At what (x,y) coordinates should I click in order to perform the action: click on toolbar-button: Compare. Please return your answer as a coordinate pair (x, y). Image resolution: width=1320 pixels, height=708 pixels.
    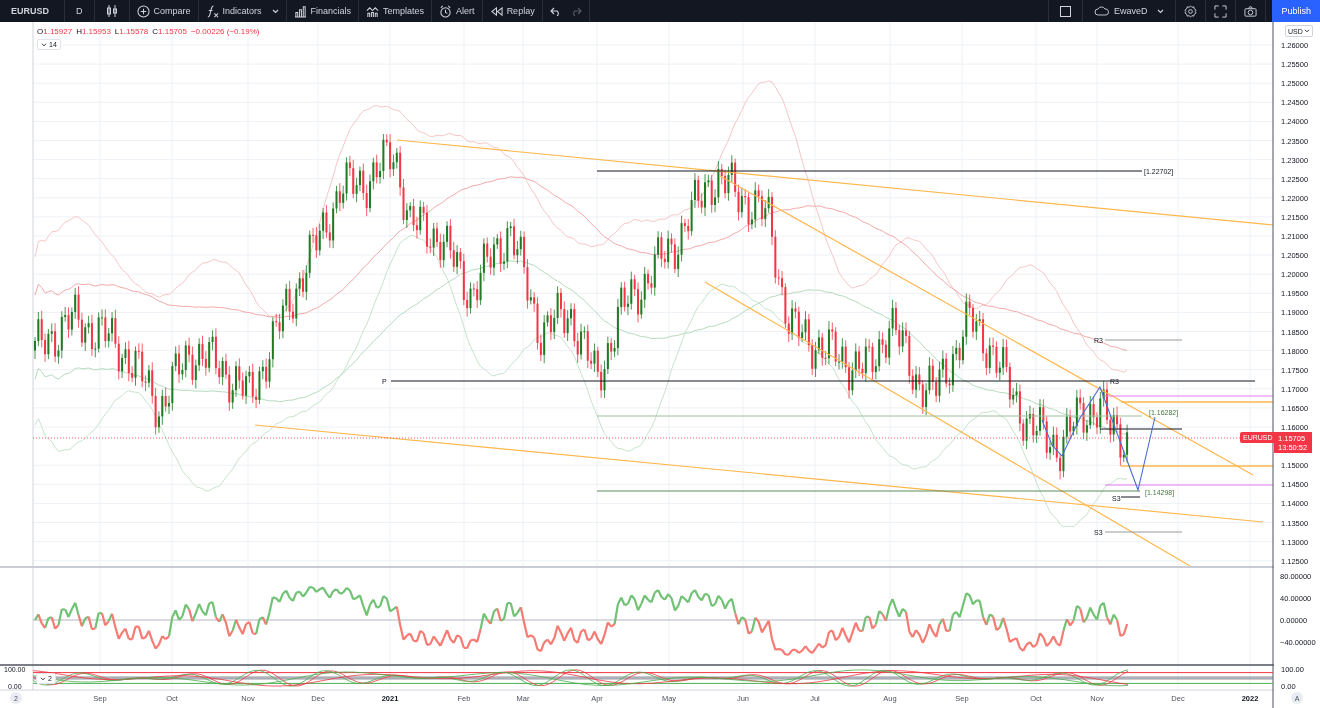
    Looking at the image, I should click on (163, 11).